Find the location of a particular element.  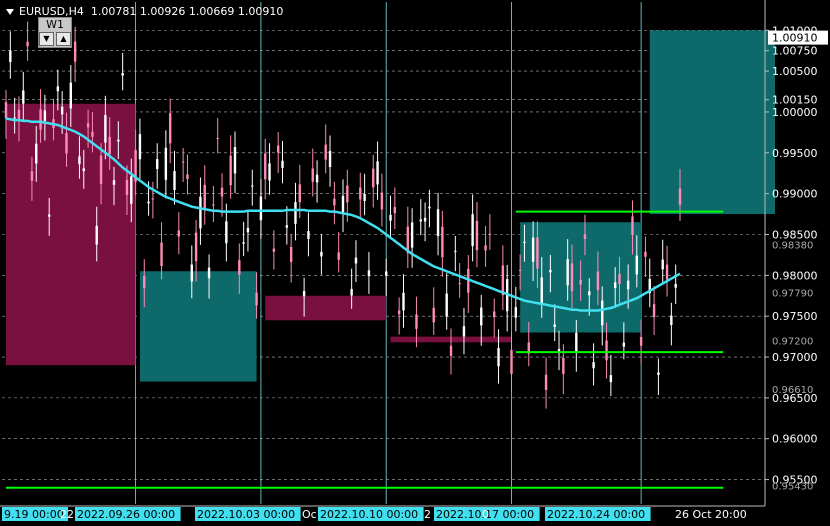

time-tick-label: 2022.10.24 00:00 is located at coordinates (596, 514).